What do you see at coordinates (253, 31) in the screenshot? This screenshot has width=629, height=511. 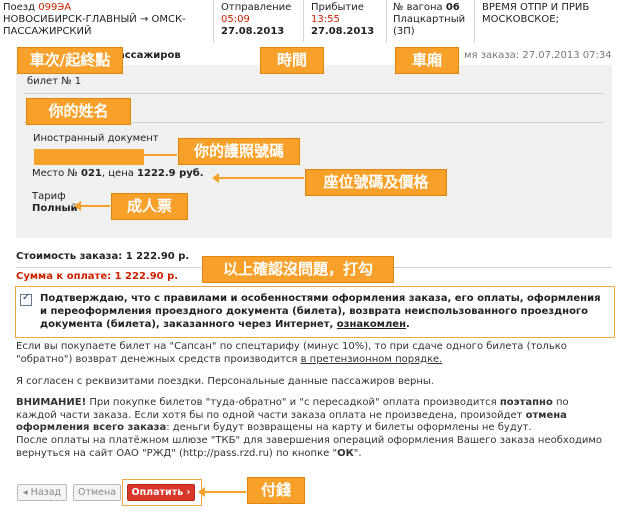 I see `departure-date: 27.08.2013` at bounding box center [253, 31].